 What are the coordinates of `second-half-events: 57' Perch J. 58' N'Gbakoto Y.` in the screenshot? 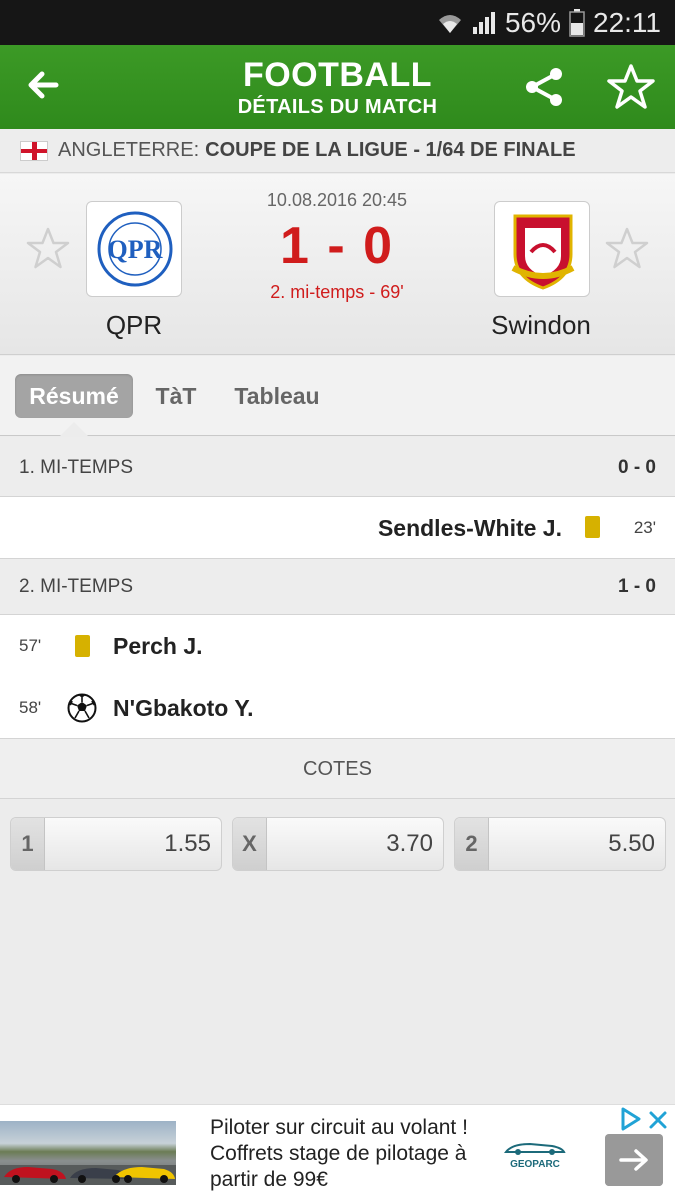 It's located at (337, 677).